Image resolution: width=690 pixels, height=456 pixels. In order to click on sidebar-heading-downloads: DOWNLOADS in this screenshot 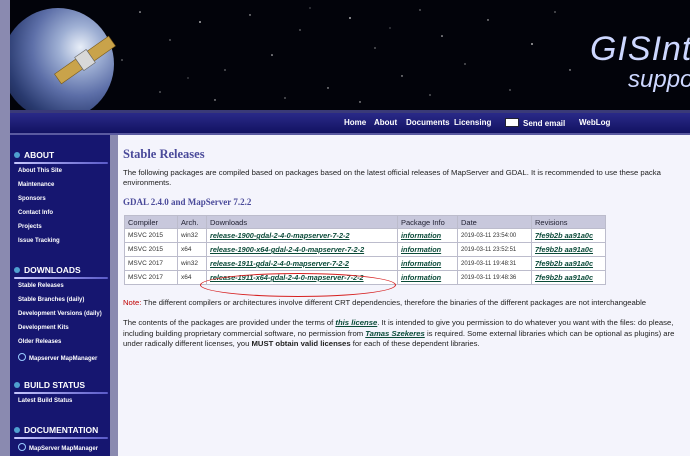, I will do `click(47, 270)`.